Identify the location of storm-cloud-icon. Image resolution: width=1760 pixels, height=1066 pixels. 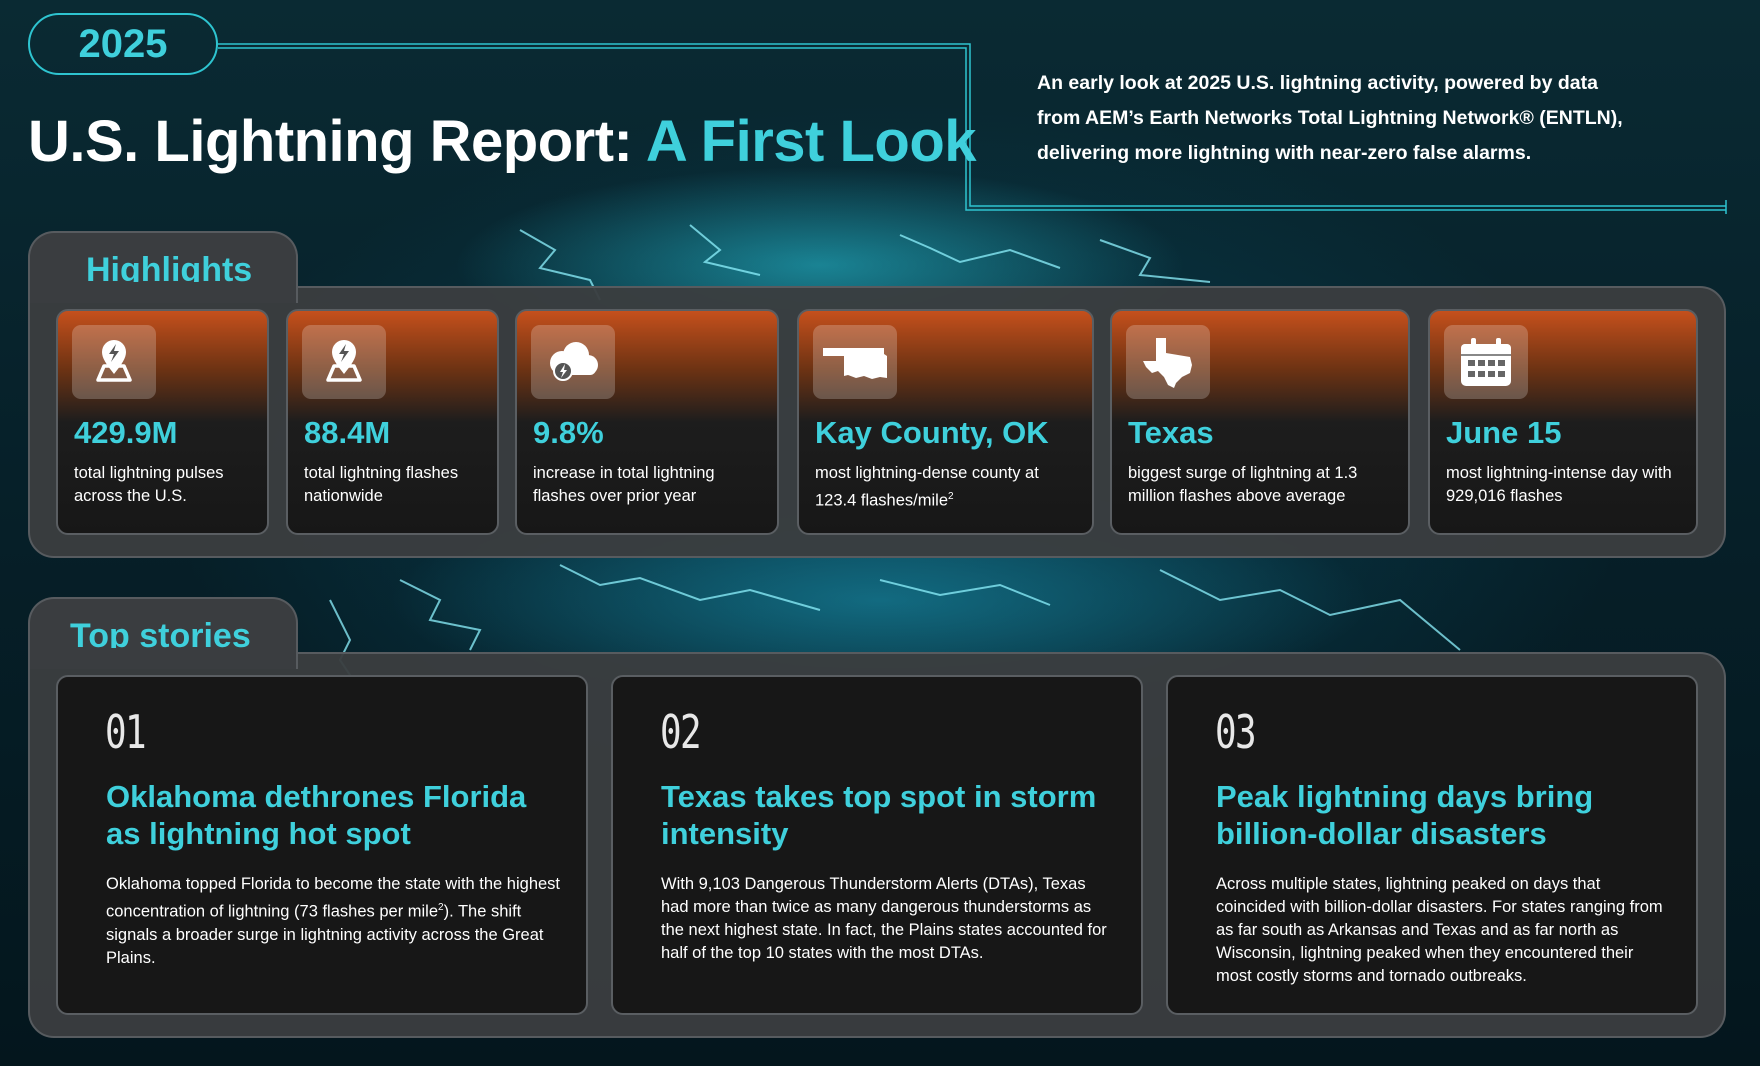
(573, 362).